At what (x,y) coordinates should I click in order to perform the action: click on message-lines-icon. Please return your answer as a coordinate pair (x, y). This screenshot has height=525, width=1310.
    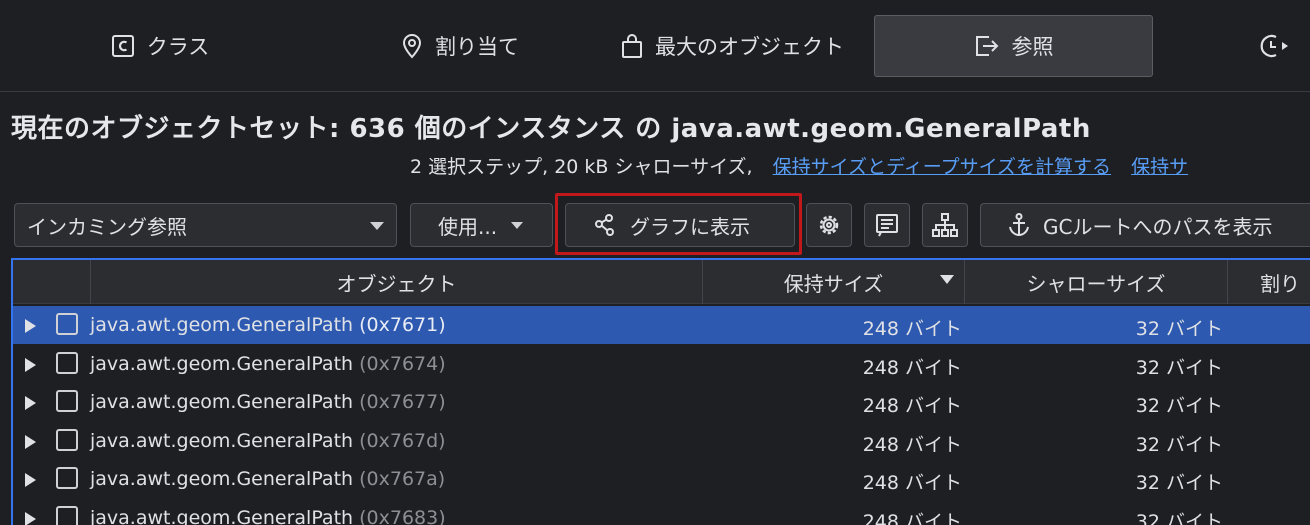
    Looking at the image, I should click on (887, 225).